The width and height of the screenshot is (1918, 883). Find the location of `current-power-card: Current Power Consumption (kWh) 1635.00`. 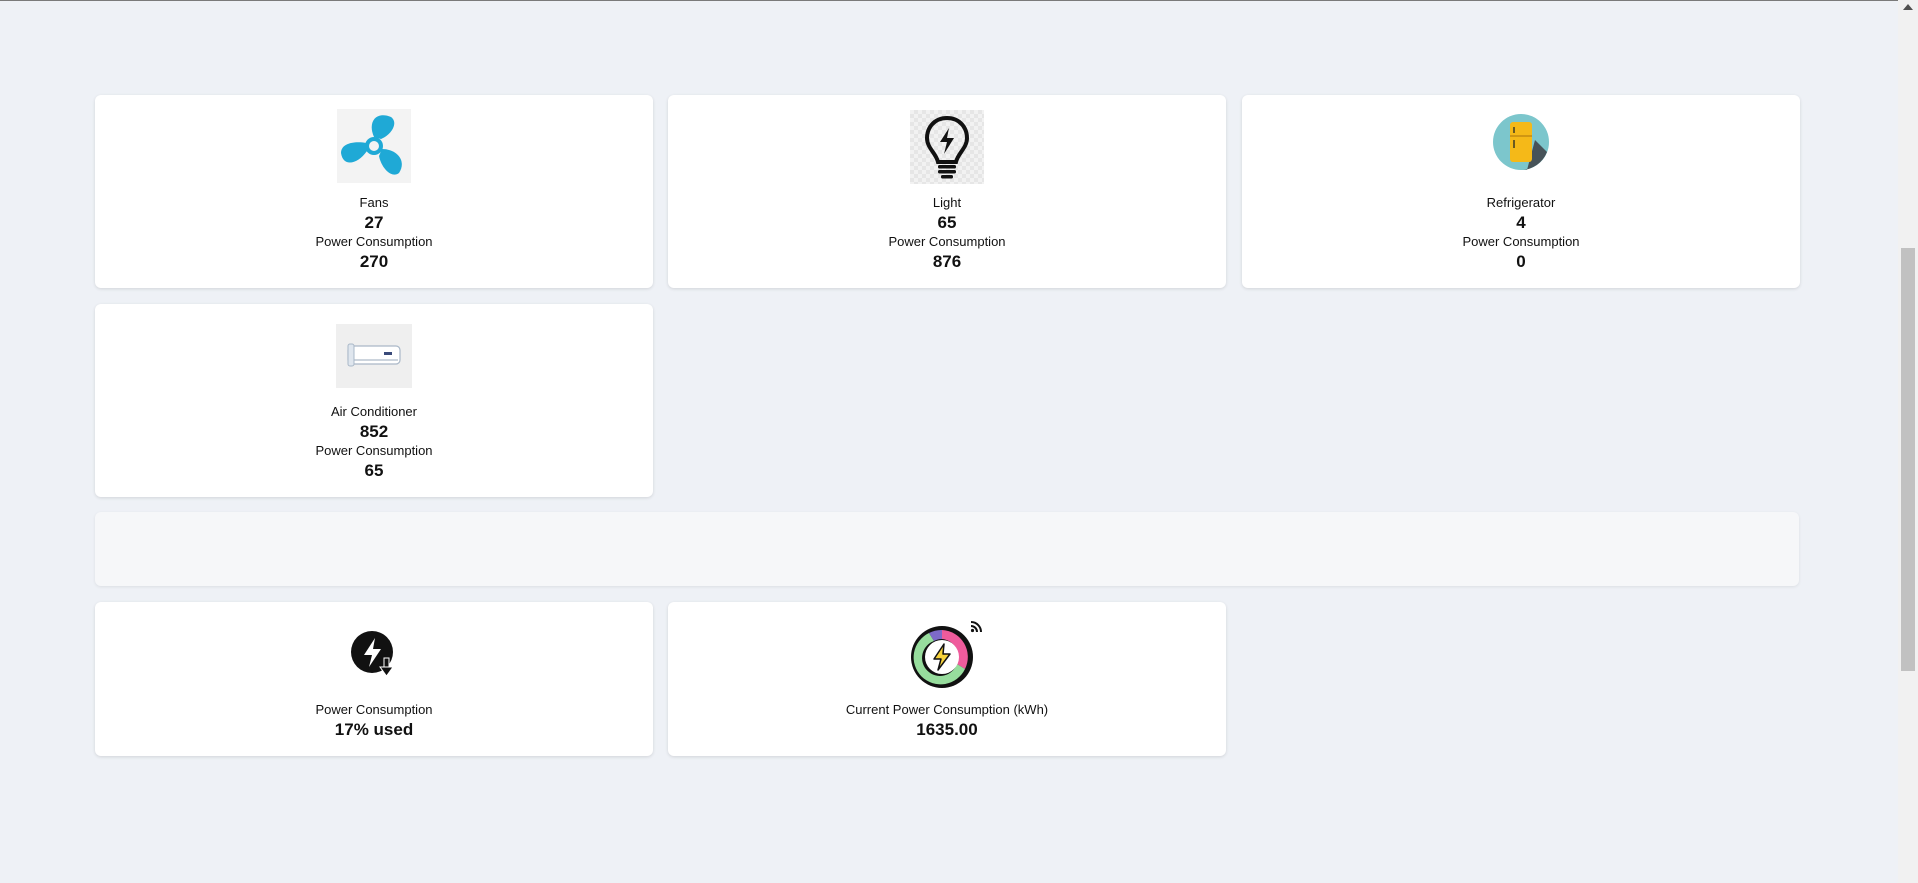

current-power-card: Current Power Consumption (kWh) 1635.00 is located at coordinates (947, 679).